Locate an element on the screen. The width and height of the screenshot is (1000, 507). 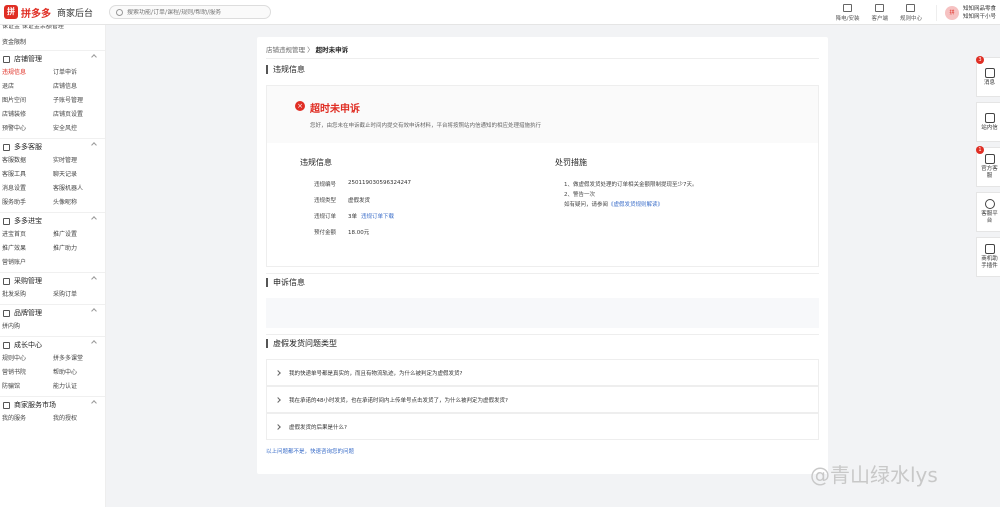
rail-service-platform: 客服平台 is located at coordinates (988, 212).